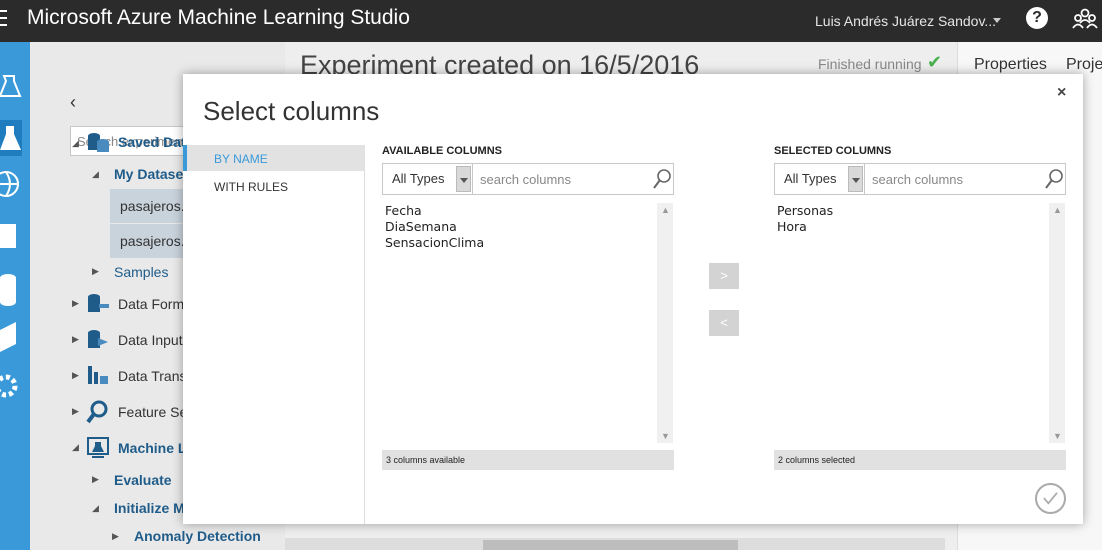  I want to click on selected-columns-header: SELECTED COLUMNS, so click(833, 151).